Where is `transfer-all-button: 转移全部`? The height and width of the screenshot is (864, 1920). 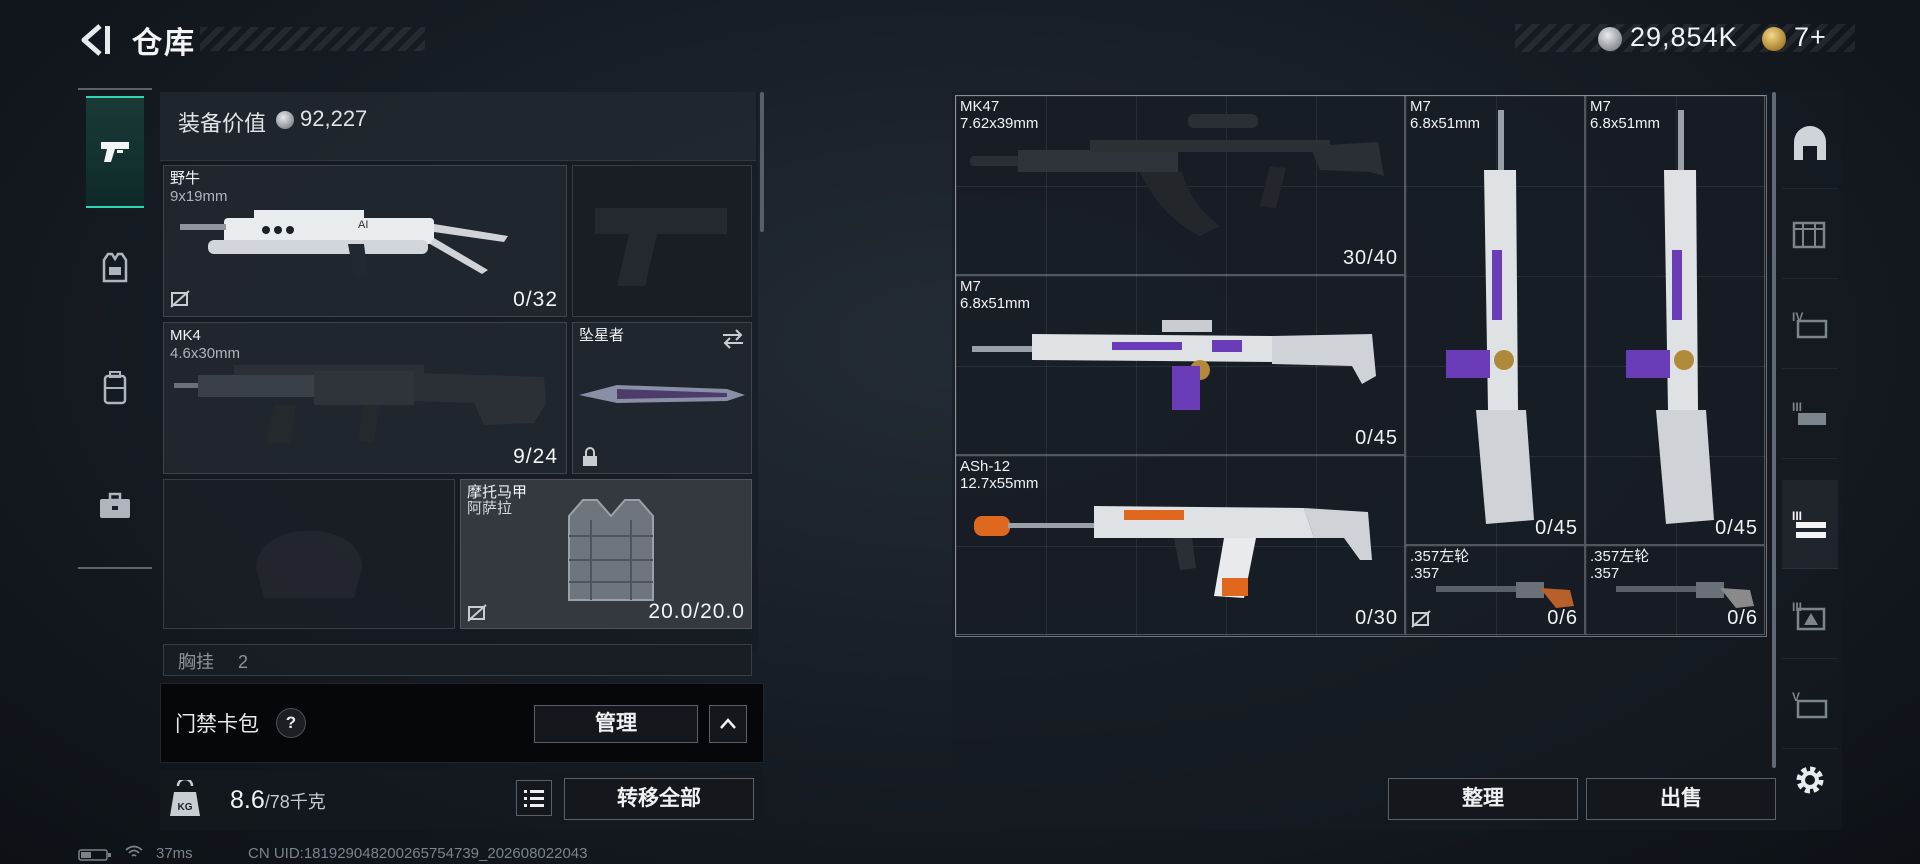
transfer-all-button: 转移全部 is located at coordinates (659, 799).